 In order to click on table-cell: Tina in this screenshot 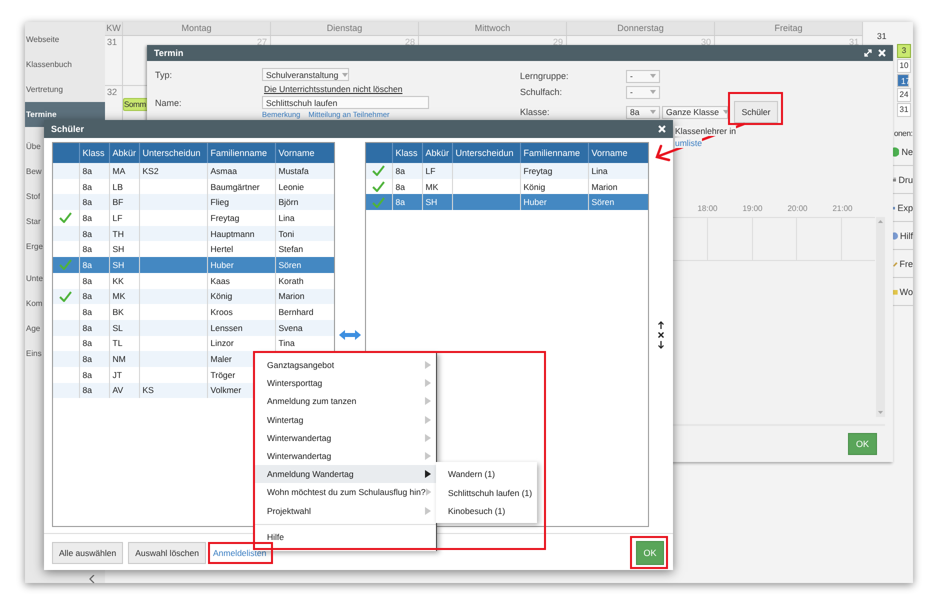, I will do `click(304, 344)`.